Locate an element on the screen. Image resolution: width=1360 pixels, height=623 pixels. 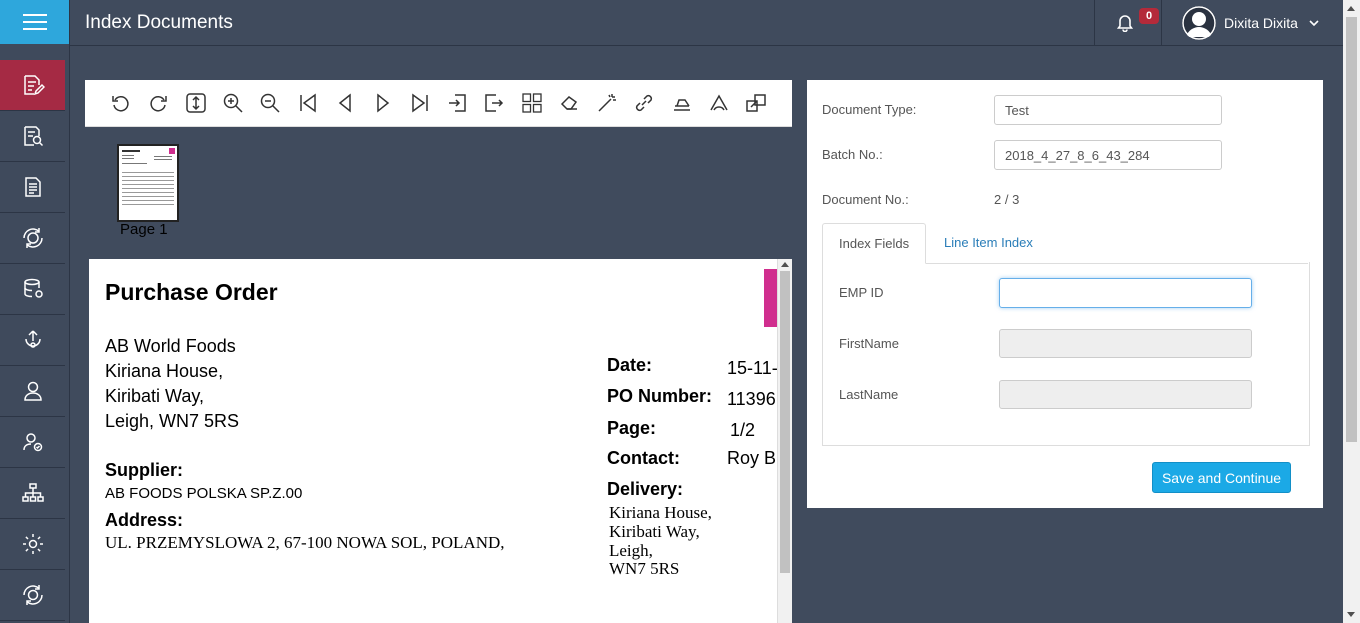
user-menu: Dixita Dixita is located at coordinates (1251, 23).